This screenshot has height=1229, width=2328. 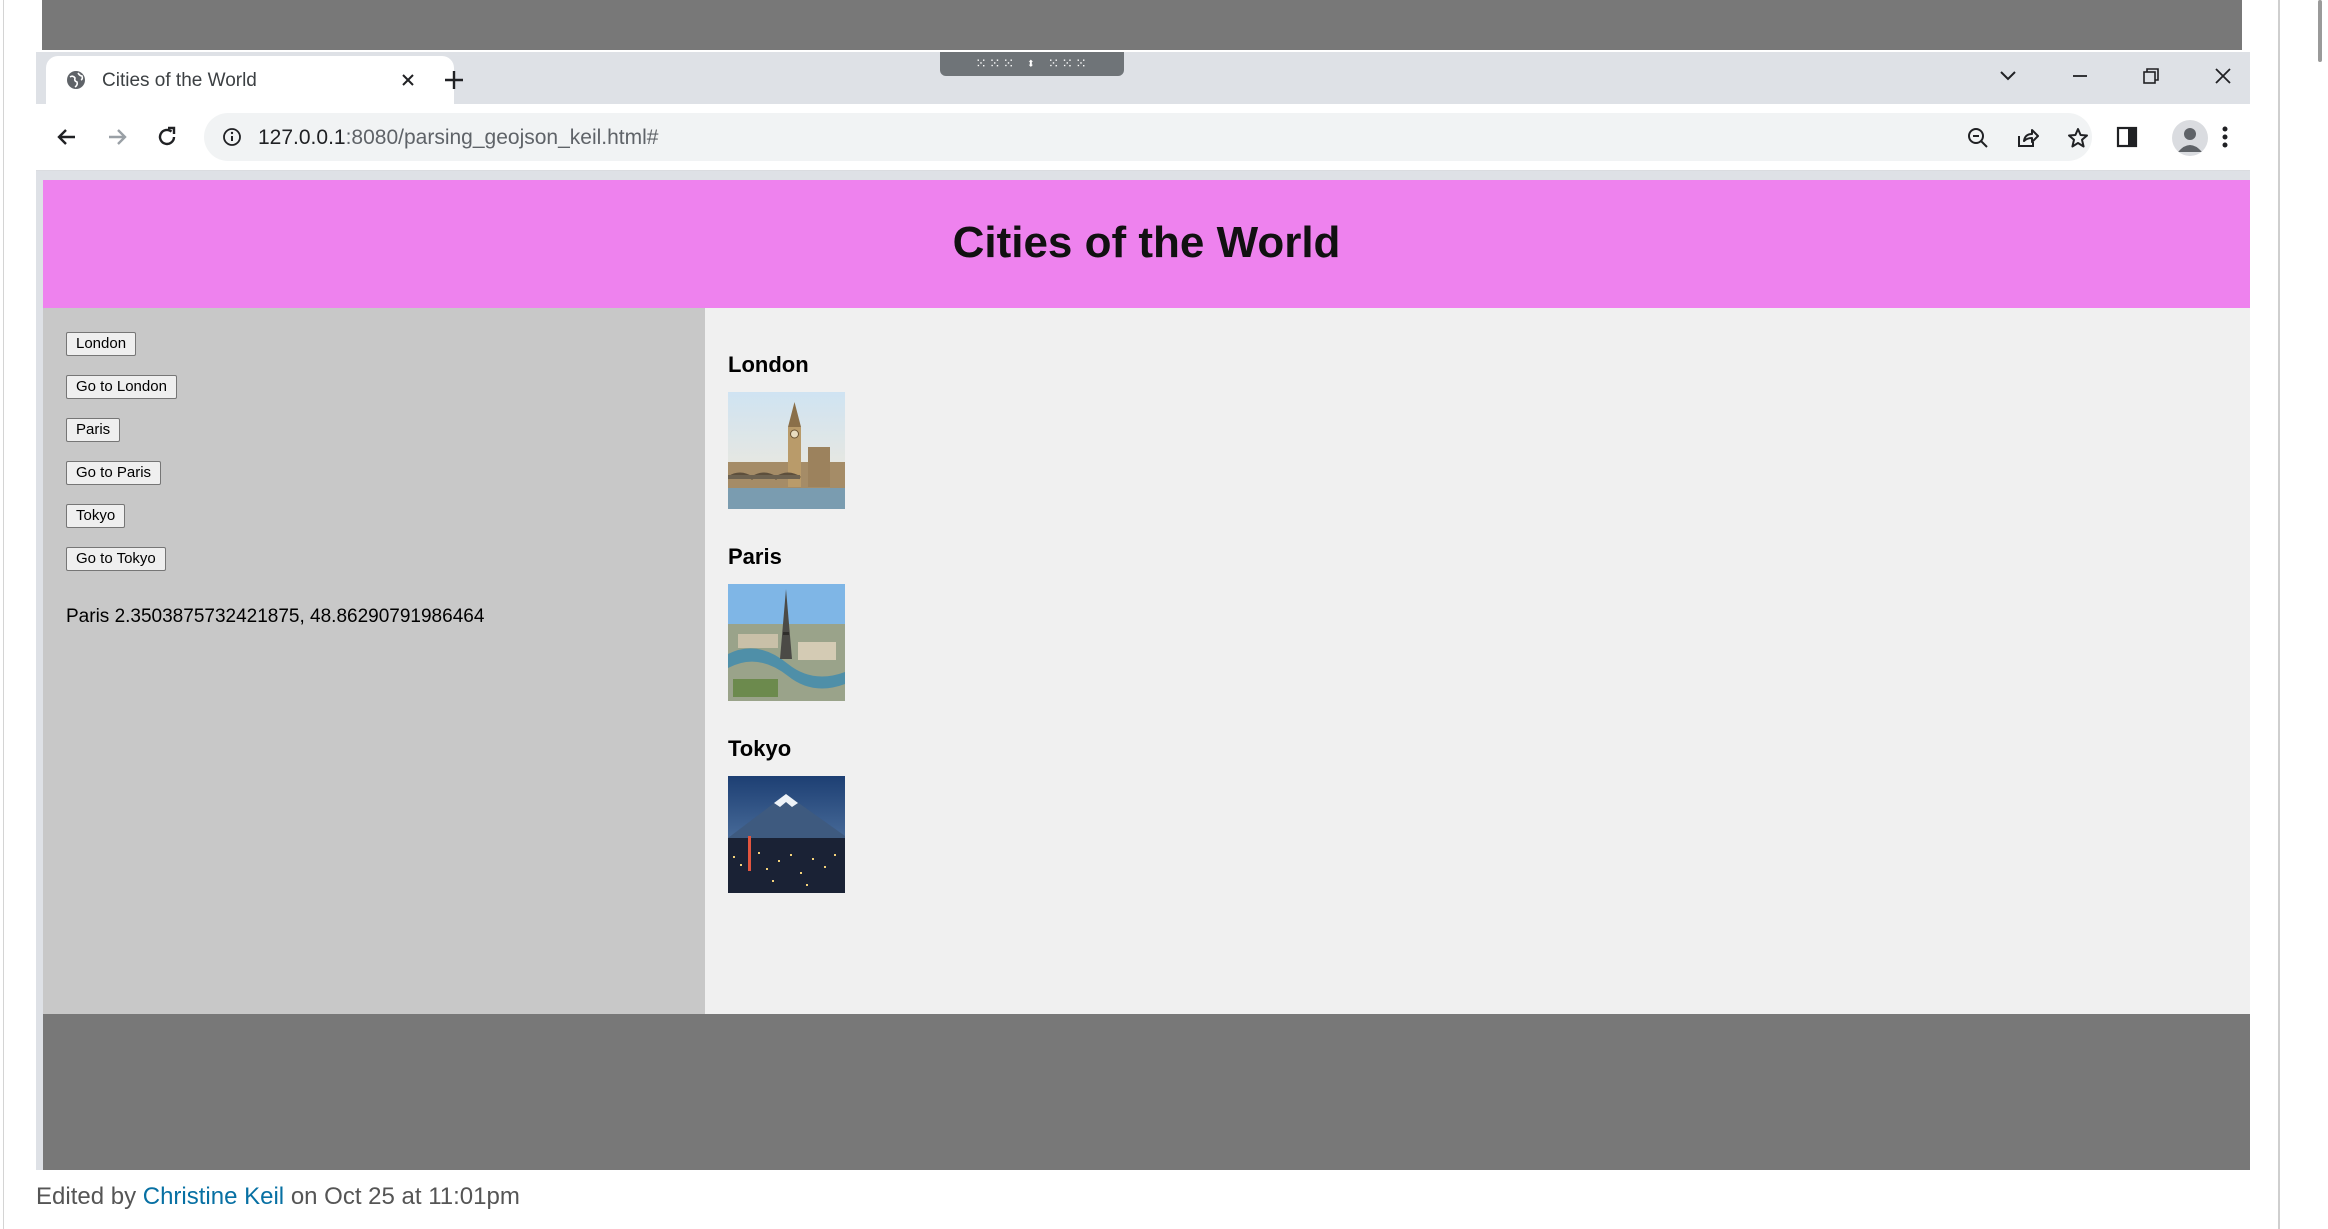 What do you see at coordinates (1146, 1092) in the screenshot?
I see `site-footer` at bounding box center [1146, 1092].